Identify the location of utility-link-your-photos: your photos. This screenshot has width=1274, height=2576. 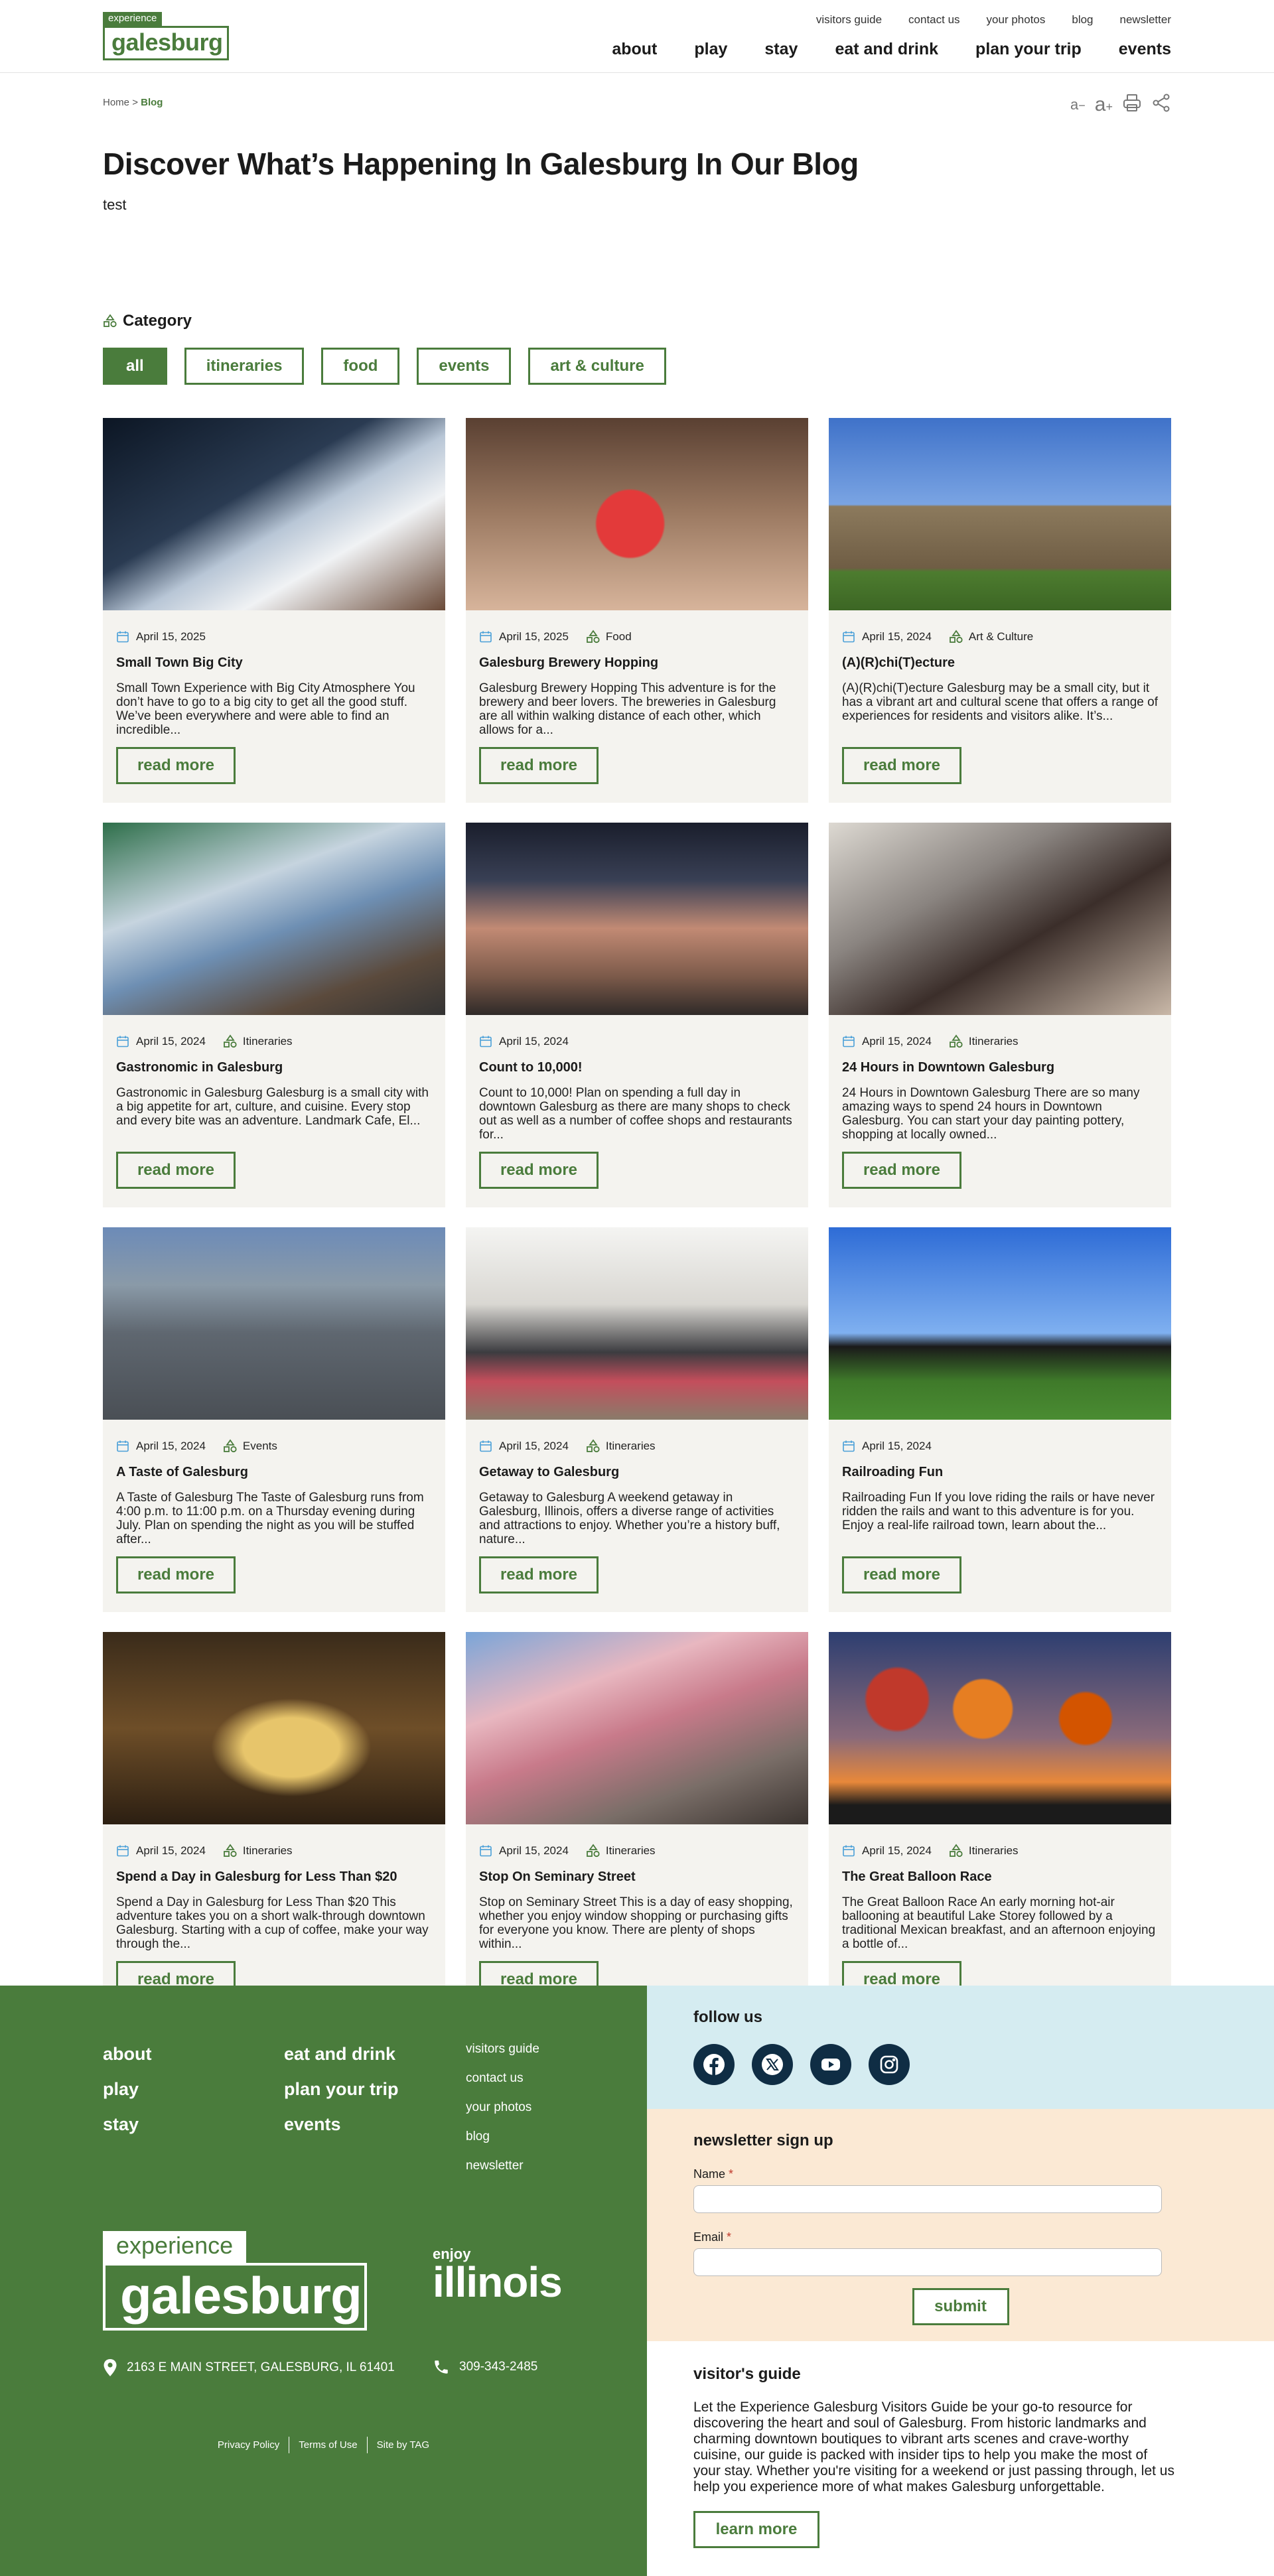
(1016, 20).